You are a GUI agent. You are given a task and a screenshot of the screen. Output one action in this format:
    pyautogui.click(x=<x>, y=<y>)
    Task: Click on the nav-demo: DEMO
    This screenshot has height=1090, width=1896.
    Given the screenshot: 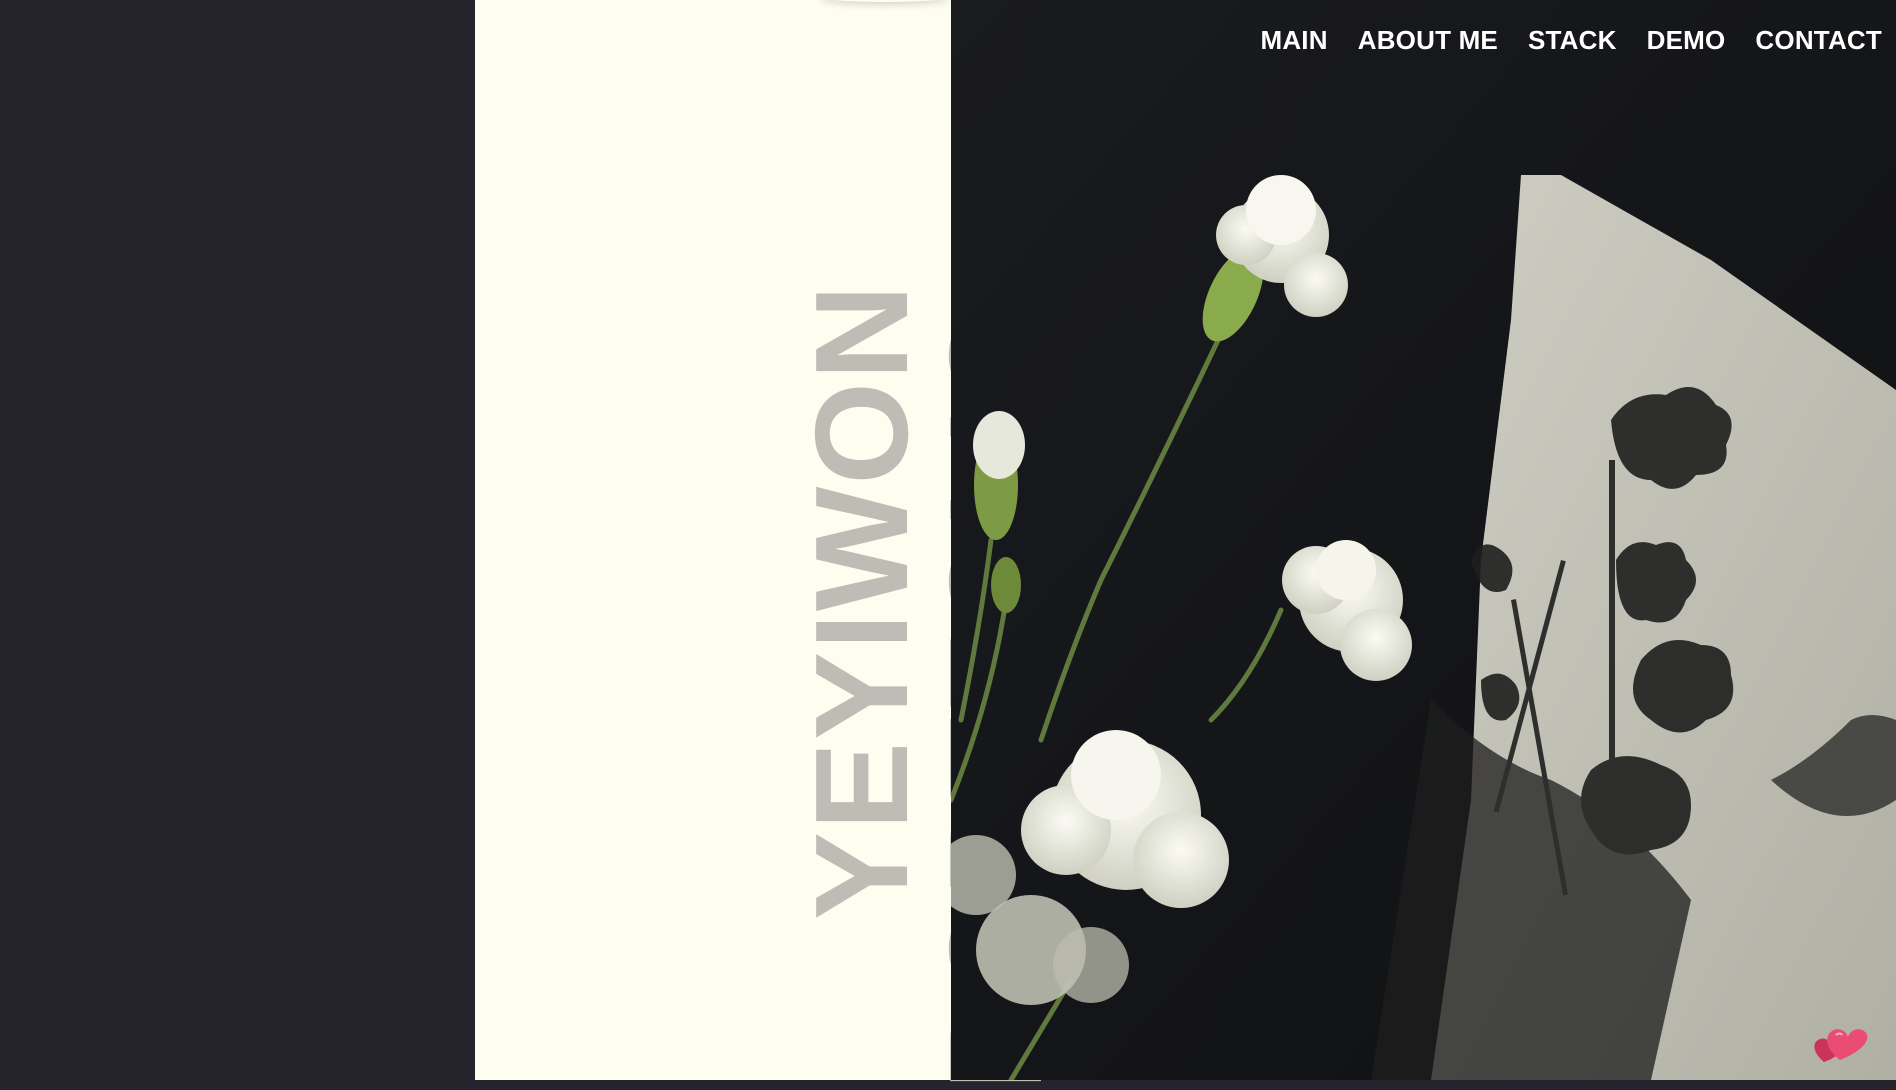 What is the action you would take?
    pyautogui.click(x=1686, y=40)
    